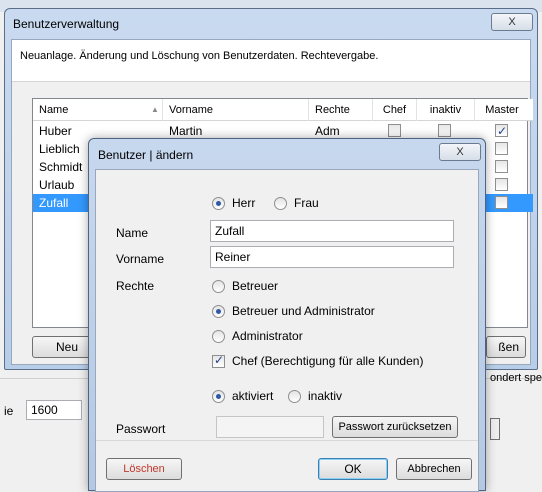 Image resolution: width=542 pixels, height=492 pixels. Describe the element at coordinates (61, 167) in the screenshot. I see `cell-name: Schmidt` at that location.